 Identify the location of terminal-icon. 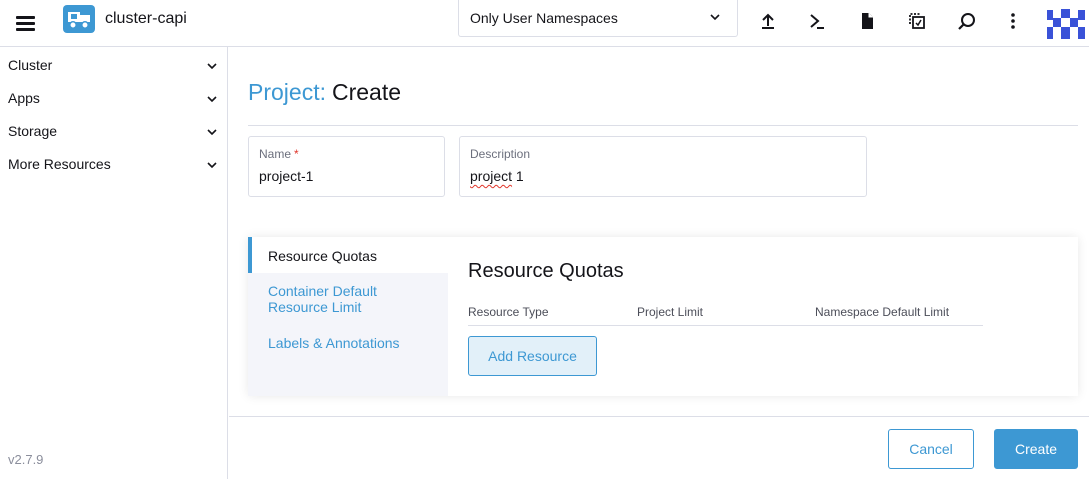
(817, 21).